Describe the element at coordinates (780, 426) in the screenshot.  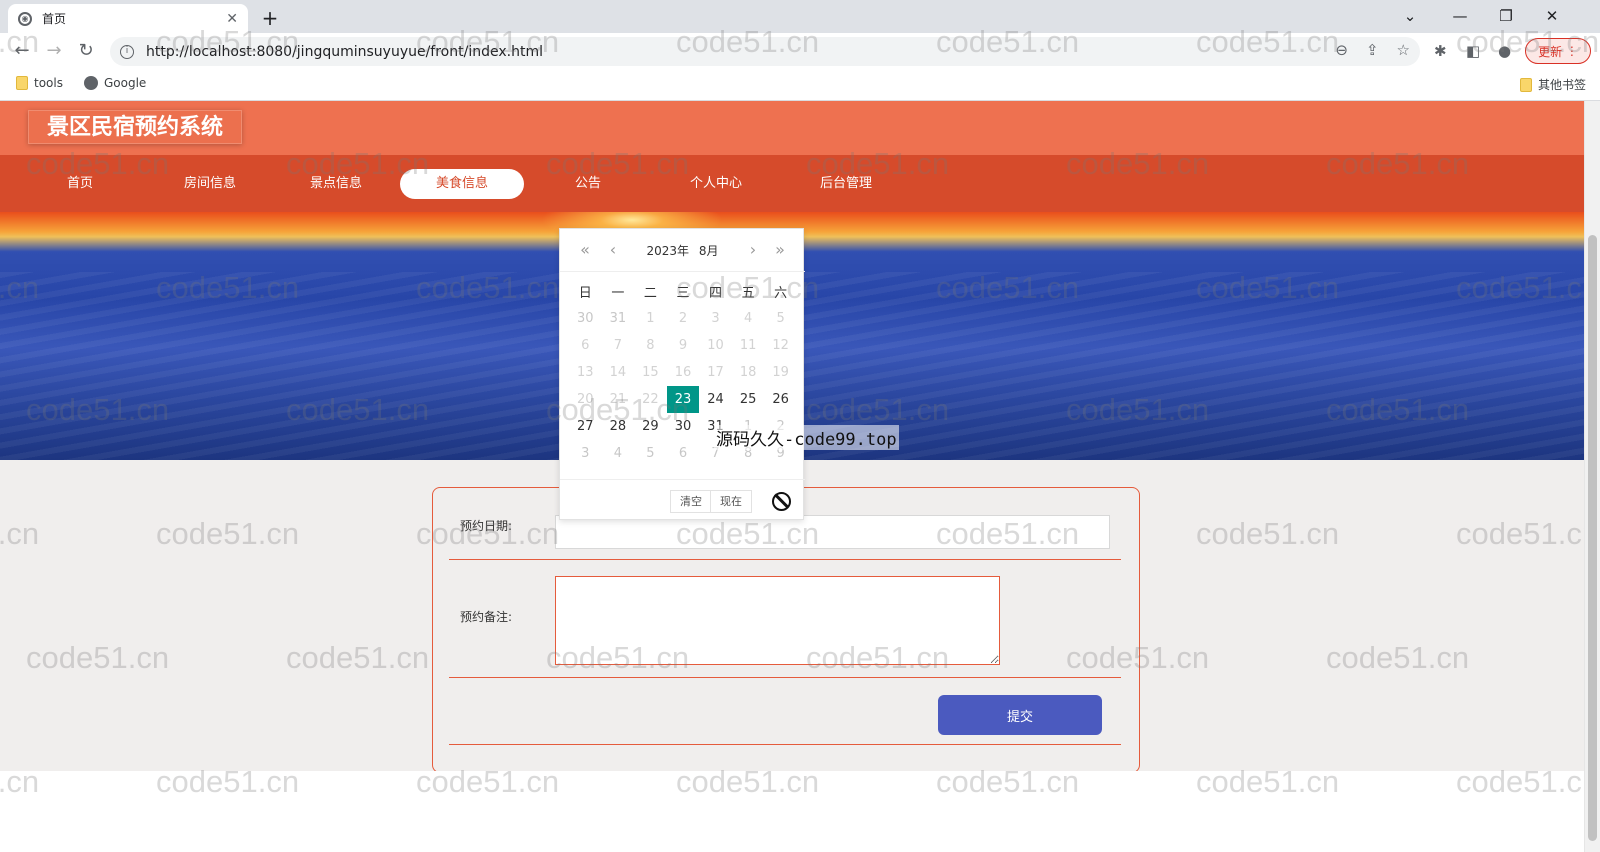
I see `day-cell: 2` at that location.